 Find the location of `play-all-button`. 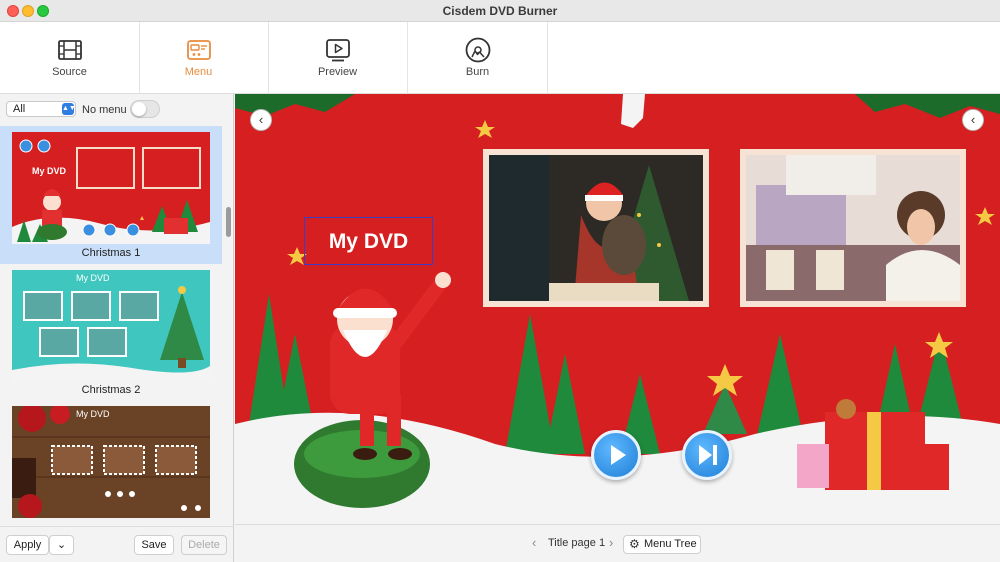

play-all-button is located at coordinates (616, 455).